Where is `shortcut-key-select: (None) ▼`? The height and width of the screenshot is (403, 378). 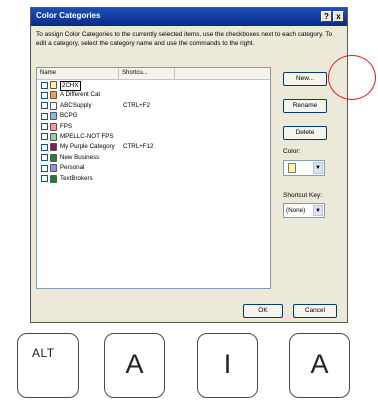
shortcut-key-select: (None) ▼ is located at coordinates (304, 210).